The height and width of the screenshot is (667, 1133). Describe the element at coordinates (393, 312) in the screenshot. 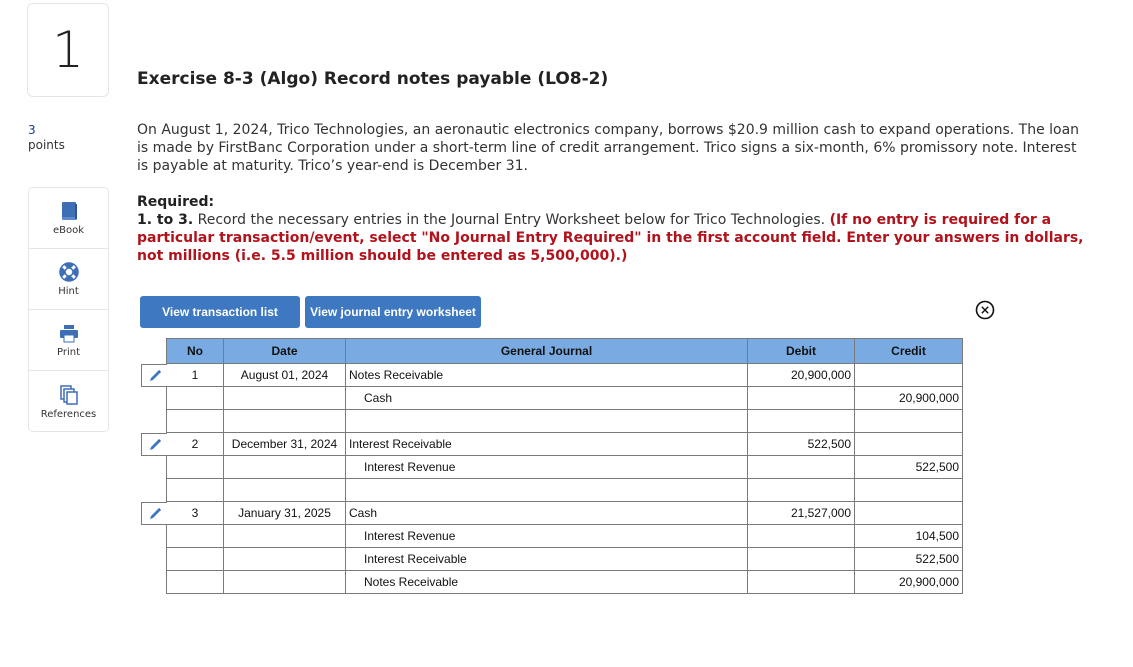

I see `view-journal-entry-worksheet-button: View journal entry worksheet` at that location.